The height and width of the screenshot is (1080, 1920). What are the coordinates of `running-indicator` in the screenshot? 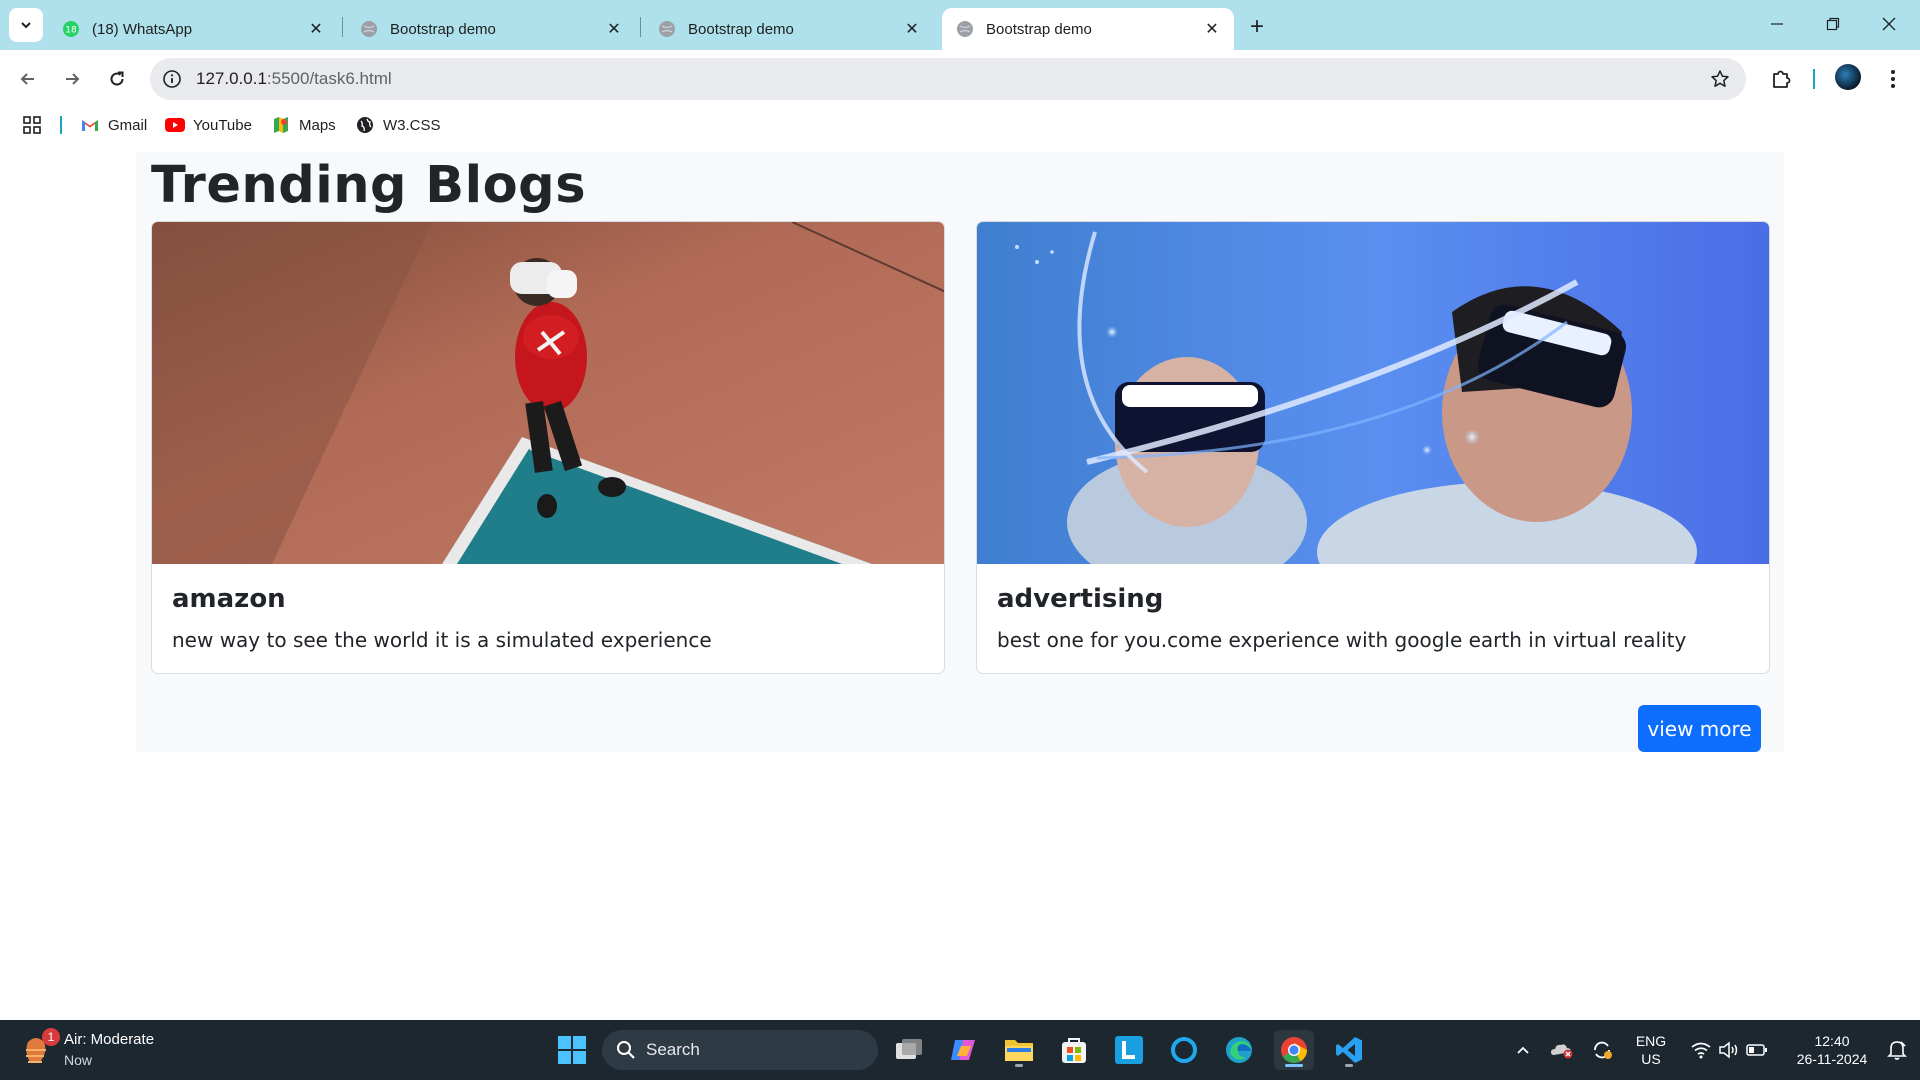 It's located at (1019, 1065).